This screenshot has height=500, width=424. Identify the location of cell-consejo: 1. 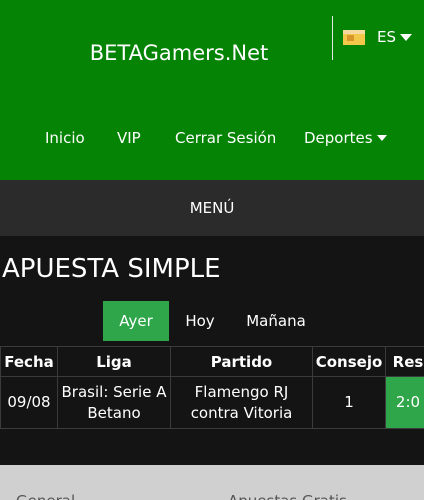
(349, 402).